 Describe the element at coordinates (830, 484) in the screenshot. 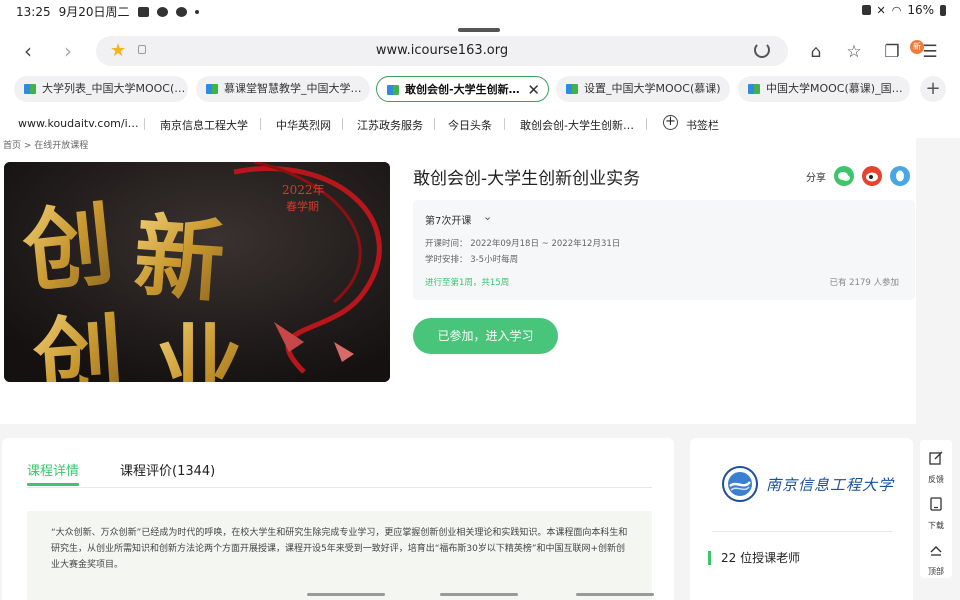

I see `school-name-logotype: 南京信息工程大学` at that location.